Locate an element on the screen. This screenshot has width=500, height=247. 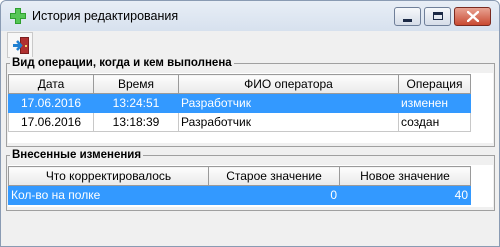
cell-operation: создан is located at coordinates (434, 122).